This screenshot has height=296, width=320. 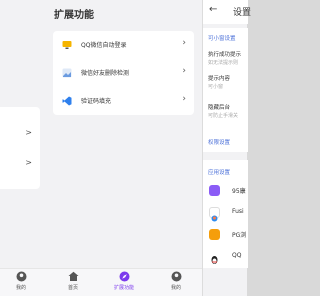 I want to click on home-icon, so click(x=73, y=276).